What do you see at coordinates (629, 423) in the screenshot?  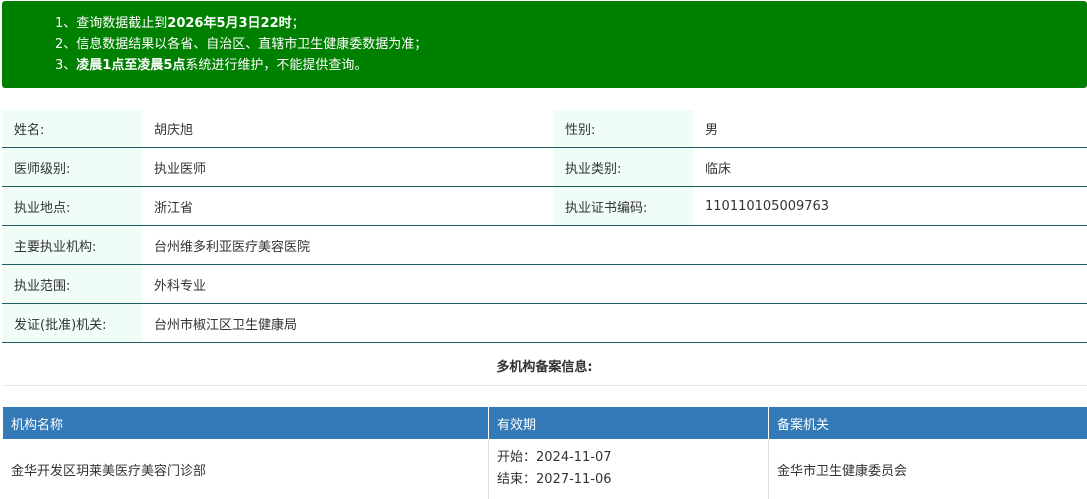 I see `header-validity: 有效期` at bounding box center [629, 423].